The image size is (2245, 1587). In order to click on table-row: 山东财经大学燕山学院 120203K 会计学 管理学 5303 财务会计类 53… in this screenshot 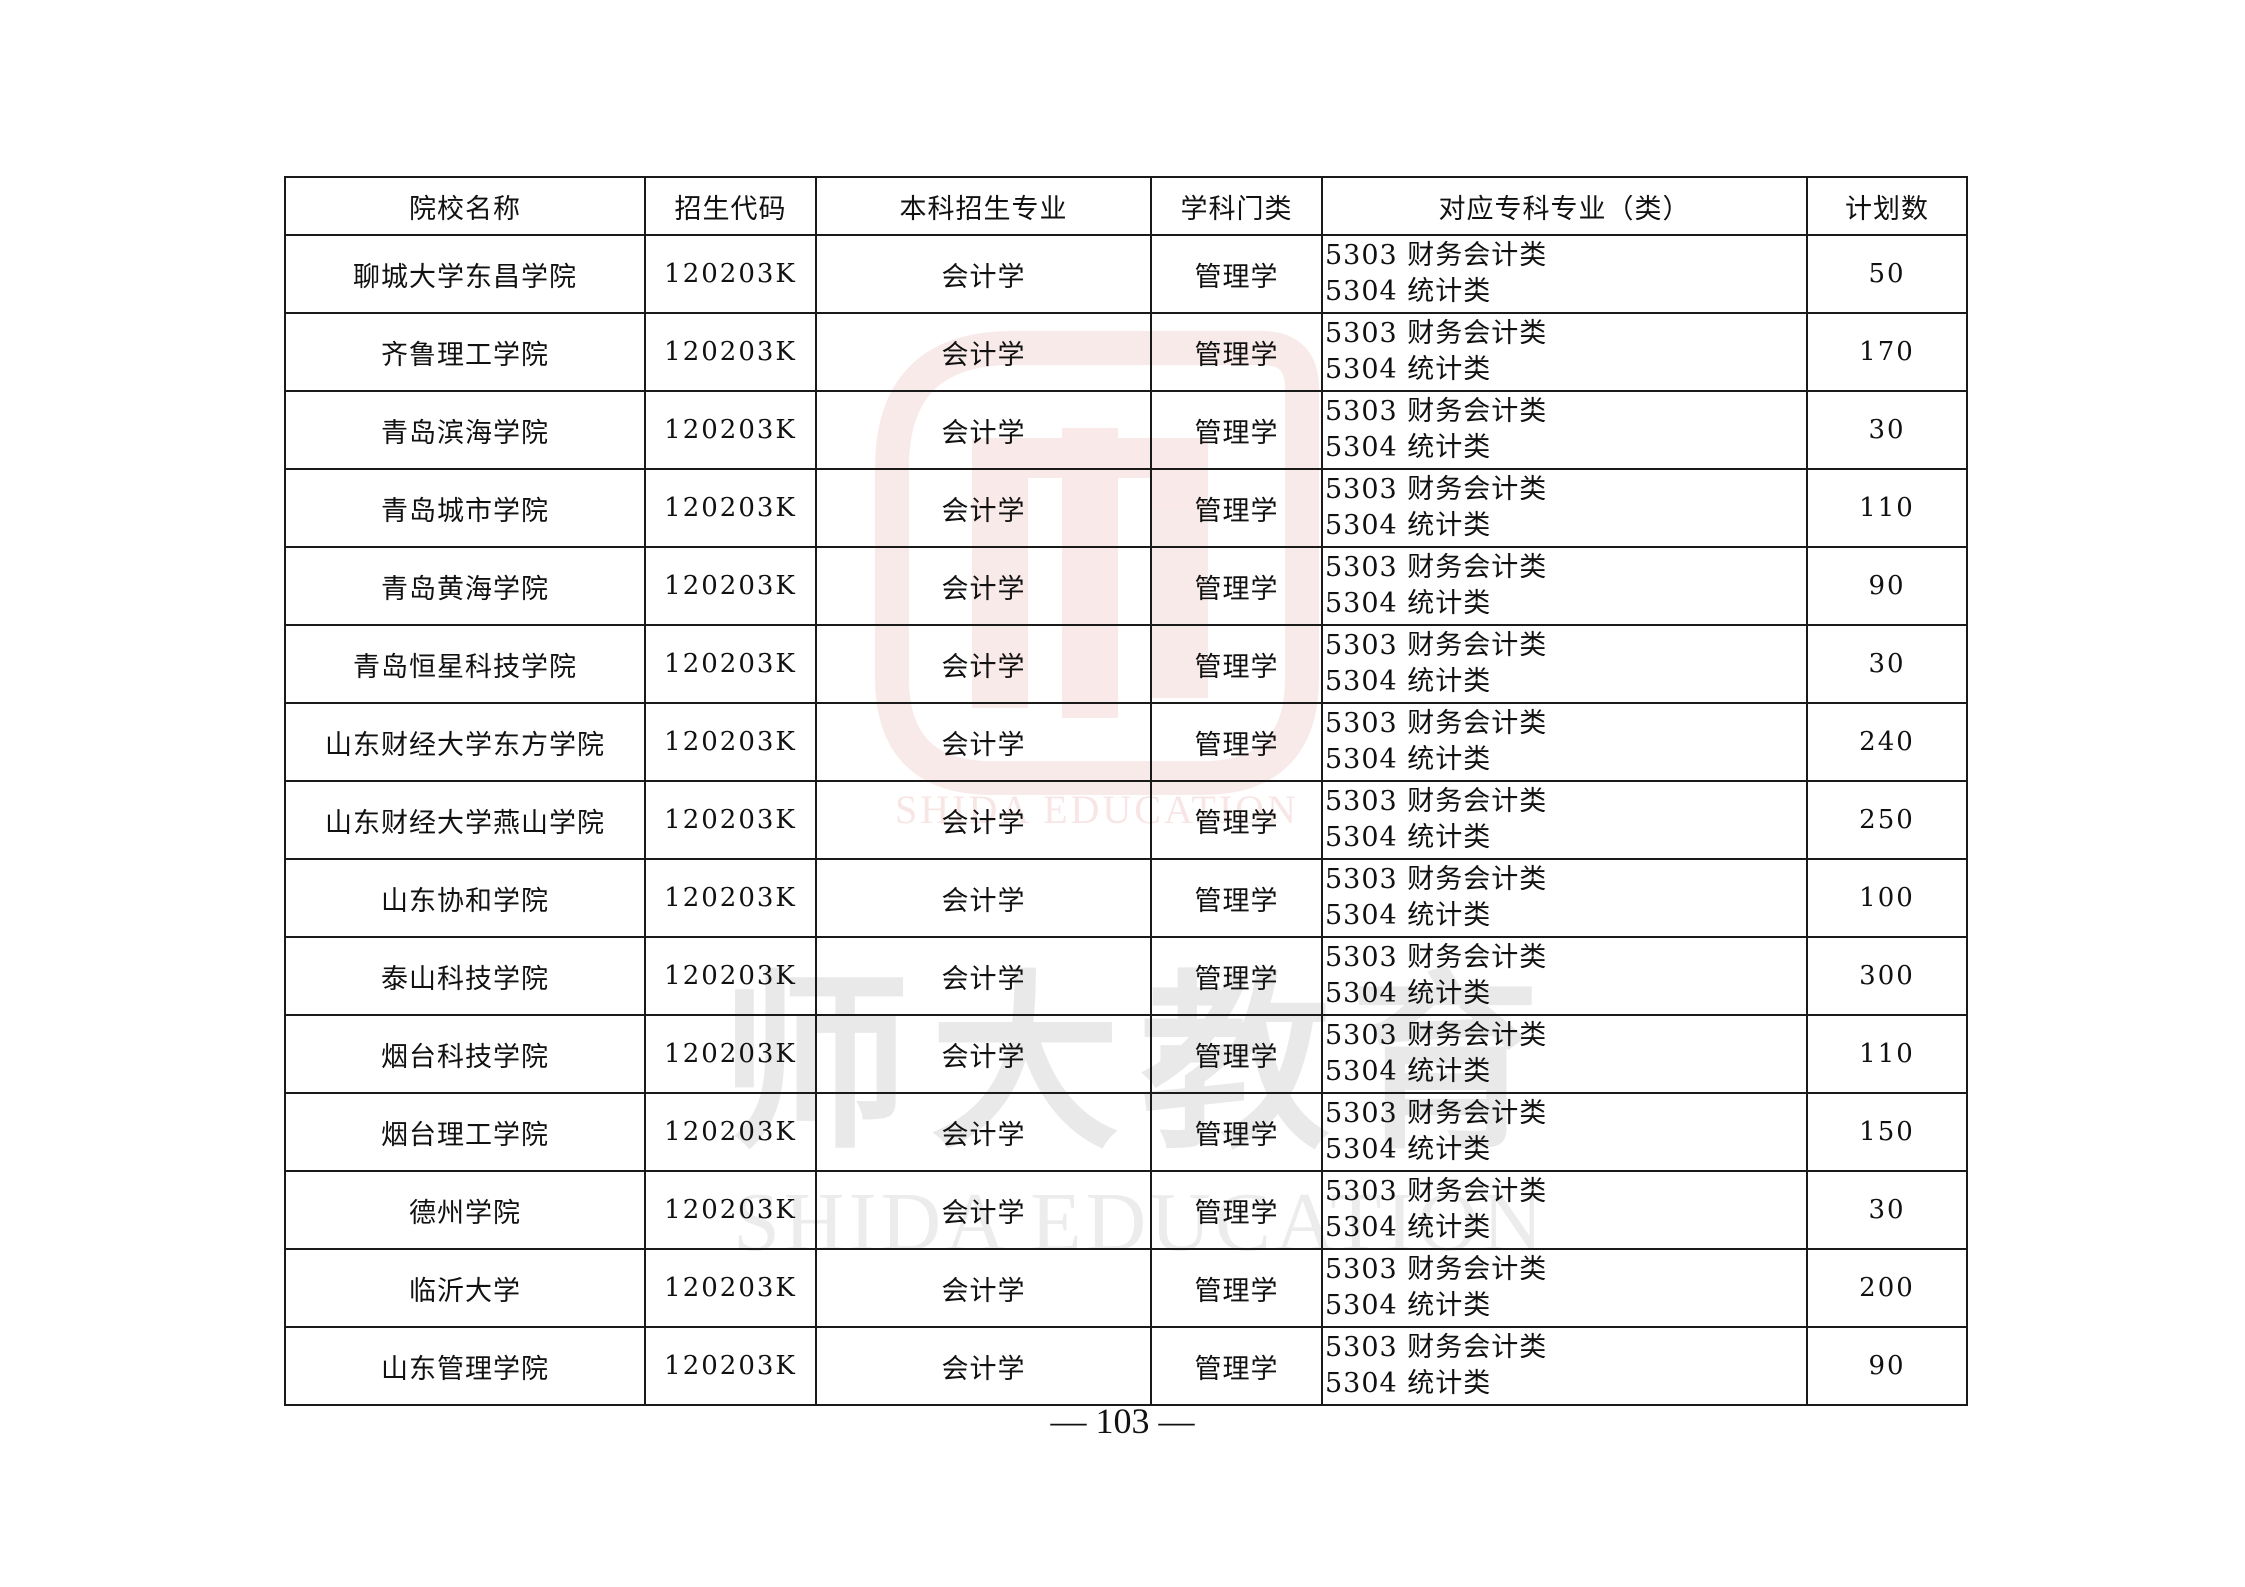, I will do `click(1126, 820)`.